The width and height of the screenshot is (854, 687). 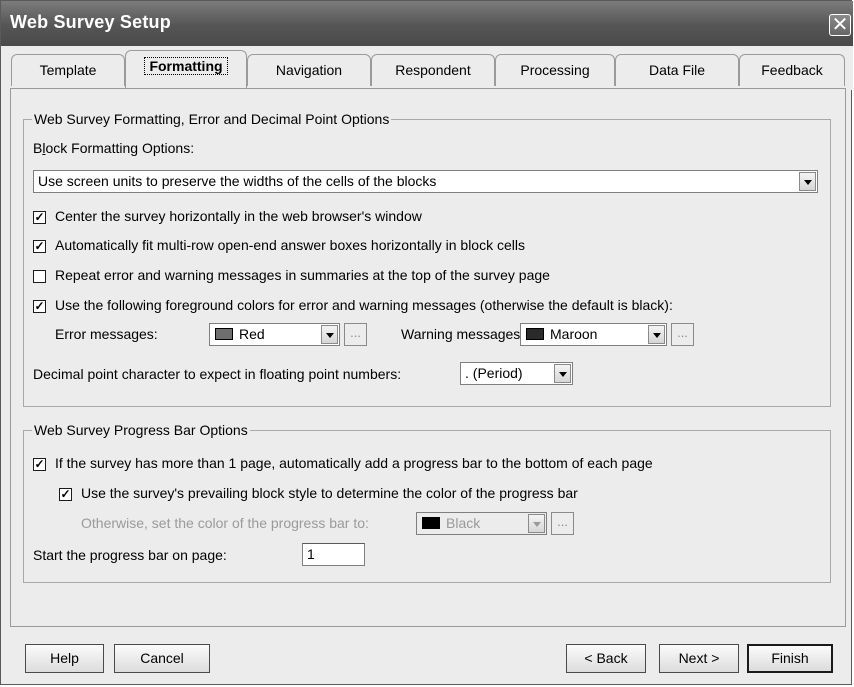 What do you see at coordinates (606, 658) in the screenshot?
I see `back-button: < Back` at bounding box center [606, 658].